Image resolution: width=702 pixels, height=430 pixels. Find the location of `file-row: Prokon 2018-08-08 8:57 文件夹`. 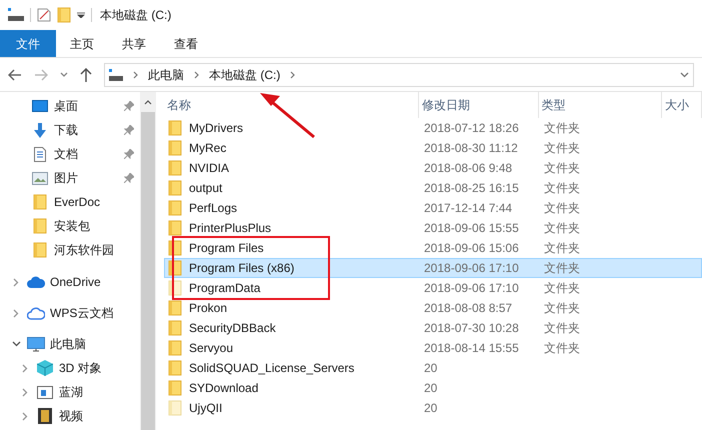

file-row: Prokon 2018-08-08 8:57 文件夹 is located at coordinates (433, 308).